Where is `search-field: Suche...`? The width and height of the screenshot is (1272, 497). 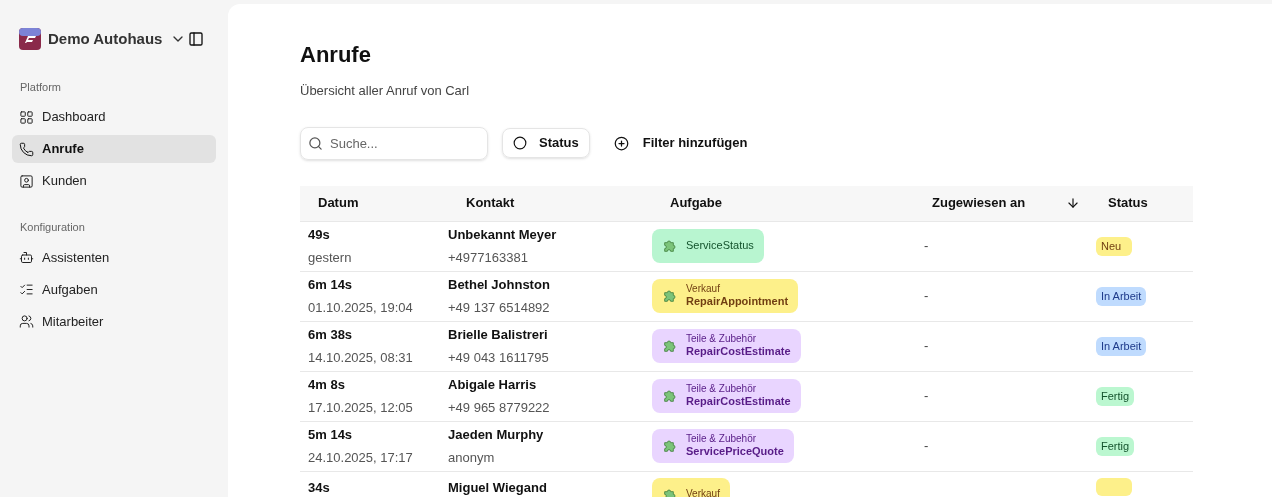
search-field: Suche... is located at coordinates (394, 143).